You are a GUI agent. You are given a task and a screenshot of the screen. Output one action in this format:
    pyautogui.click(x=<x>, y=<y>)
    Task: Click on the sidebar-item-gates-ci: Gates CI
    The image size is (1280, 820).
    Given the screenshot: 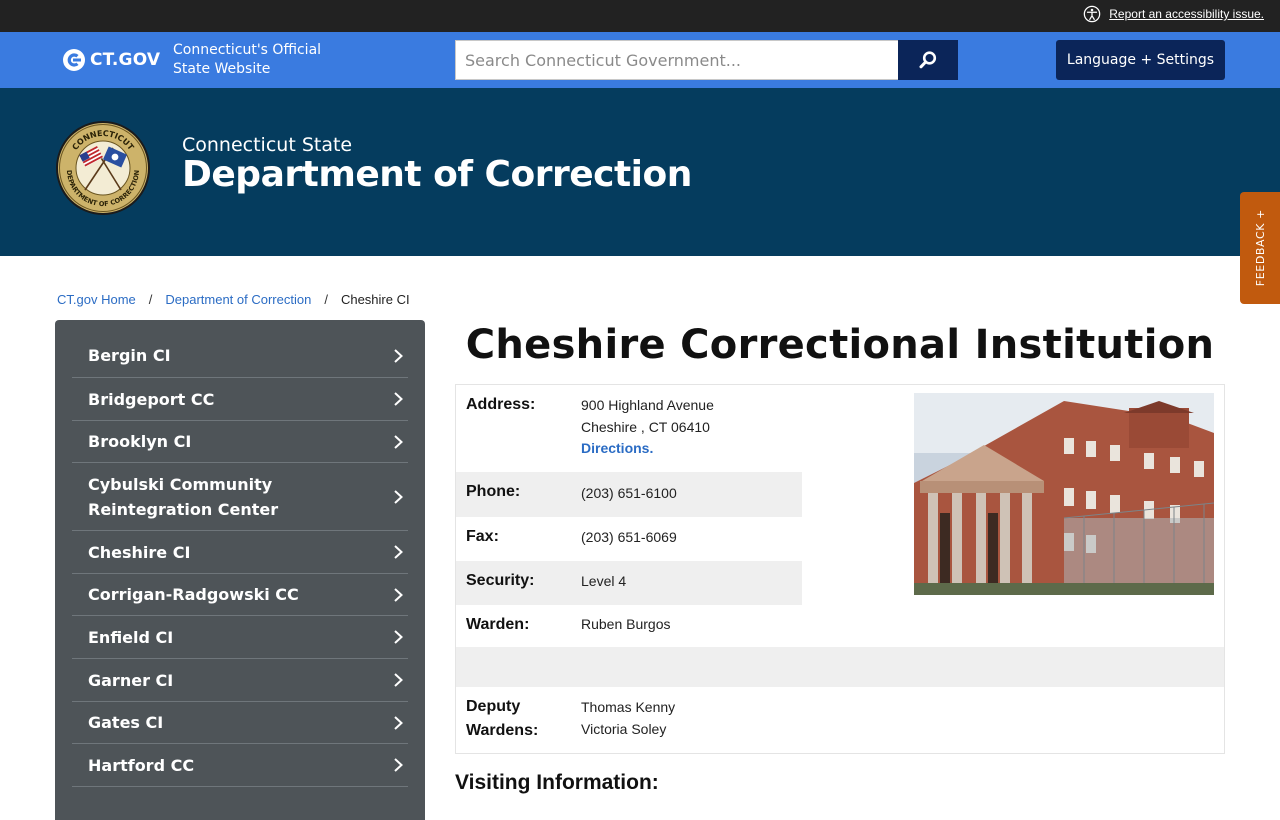 What is the action you would take?
    pyautogui.click(x=240, y=723)
    